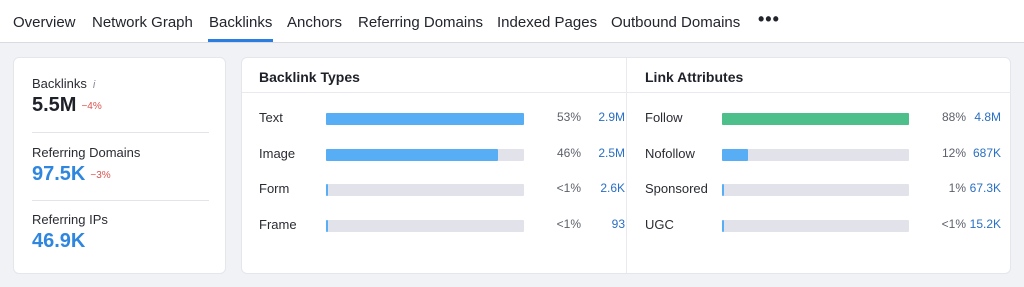 The width and height of the screenshot is (1024, 287). Describe the element at coordinates (100, 175) in the screenshot. I see `metric-referring-domains-delta: −3%` at that location.